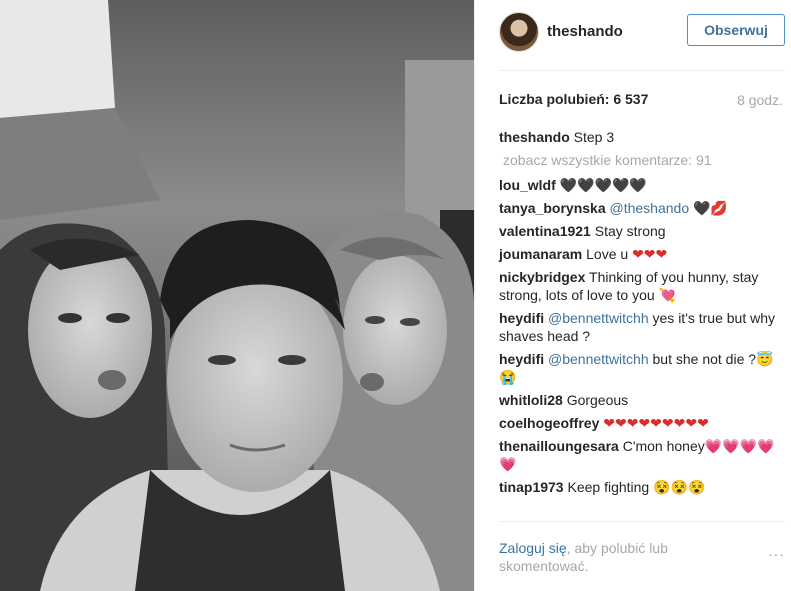  What do you see at coordinates (642, 32) in the screenshot?
I see `post-header: theshando Obserwuj` at bounding box center [642, 32].